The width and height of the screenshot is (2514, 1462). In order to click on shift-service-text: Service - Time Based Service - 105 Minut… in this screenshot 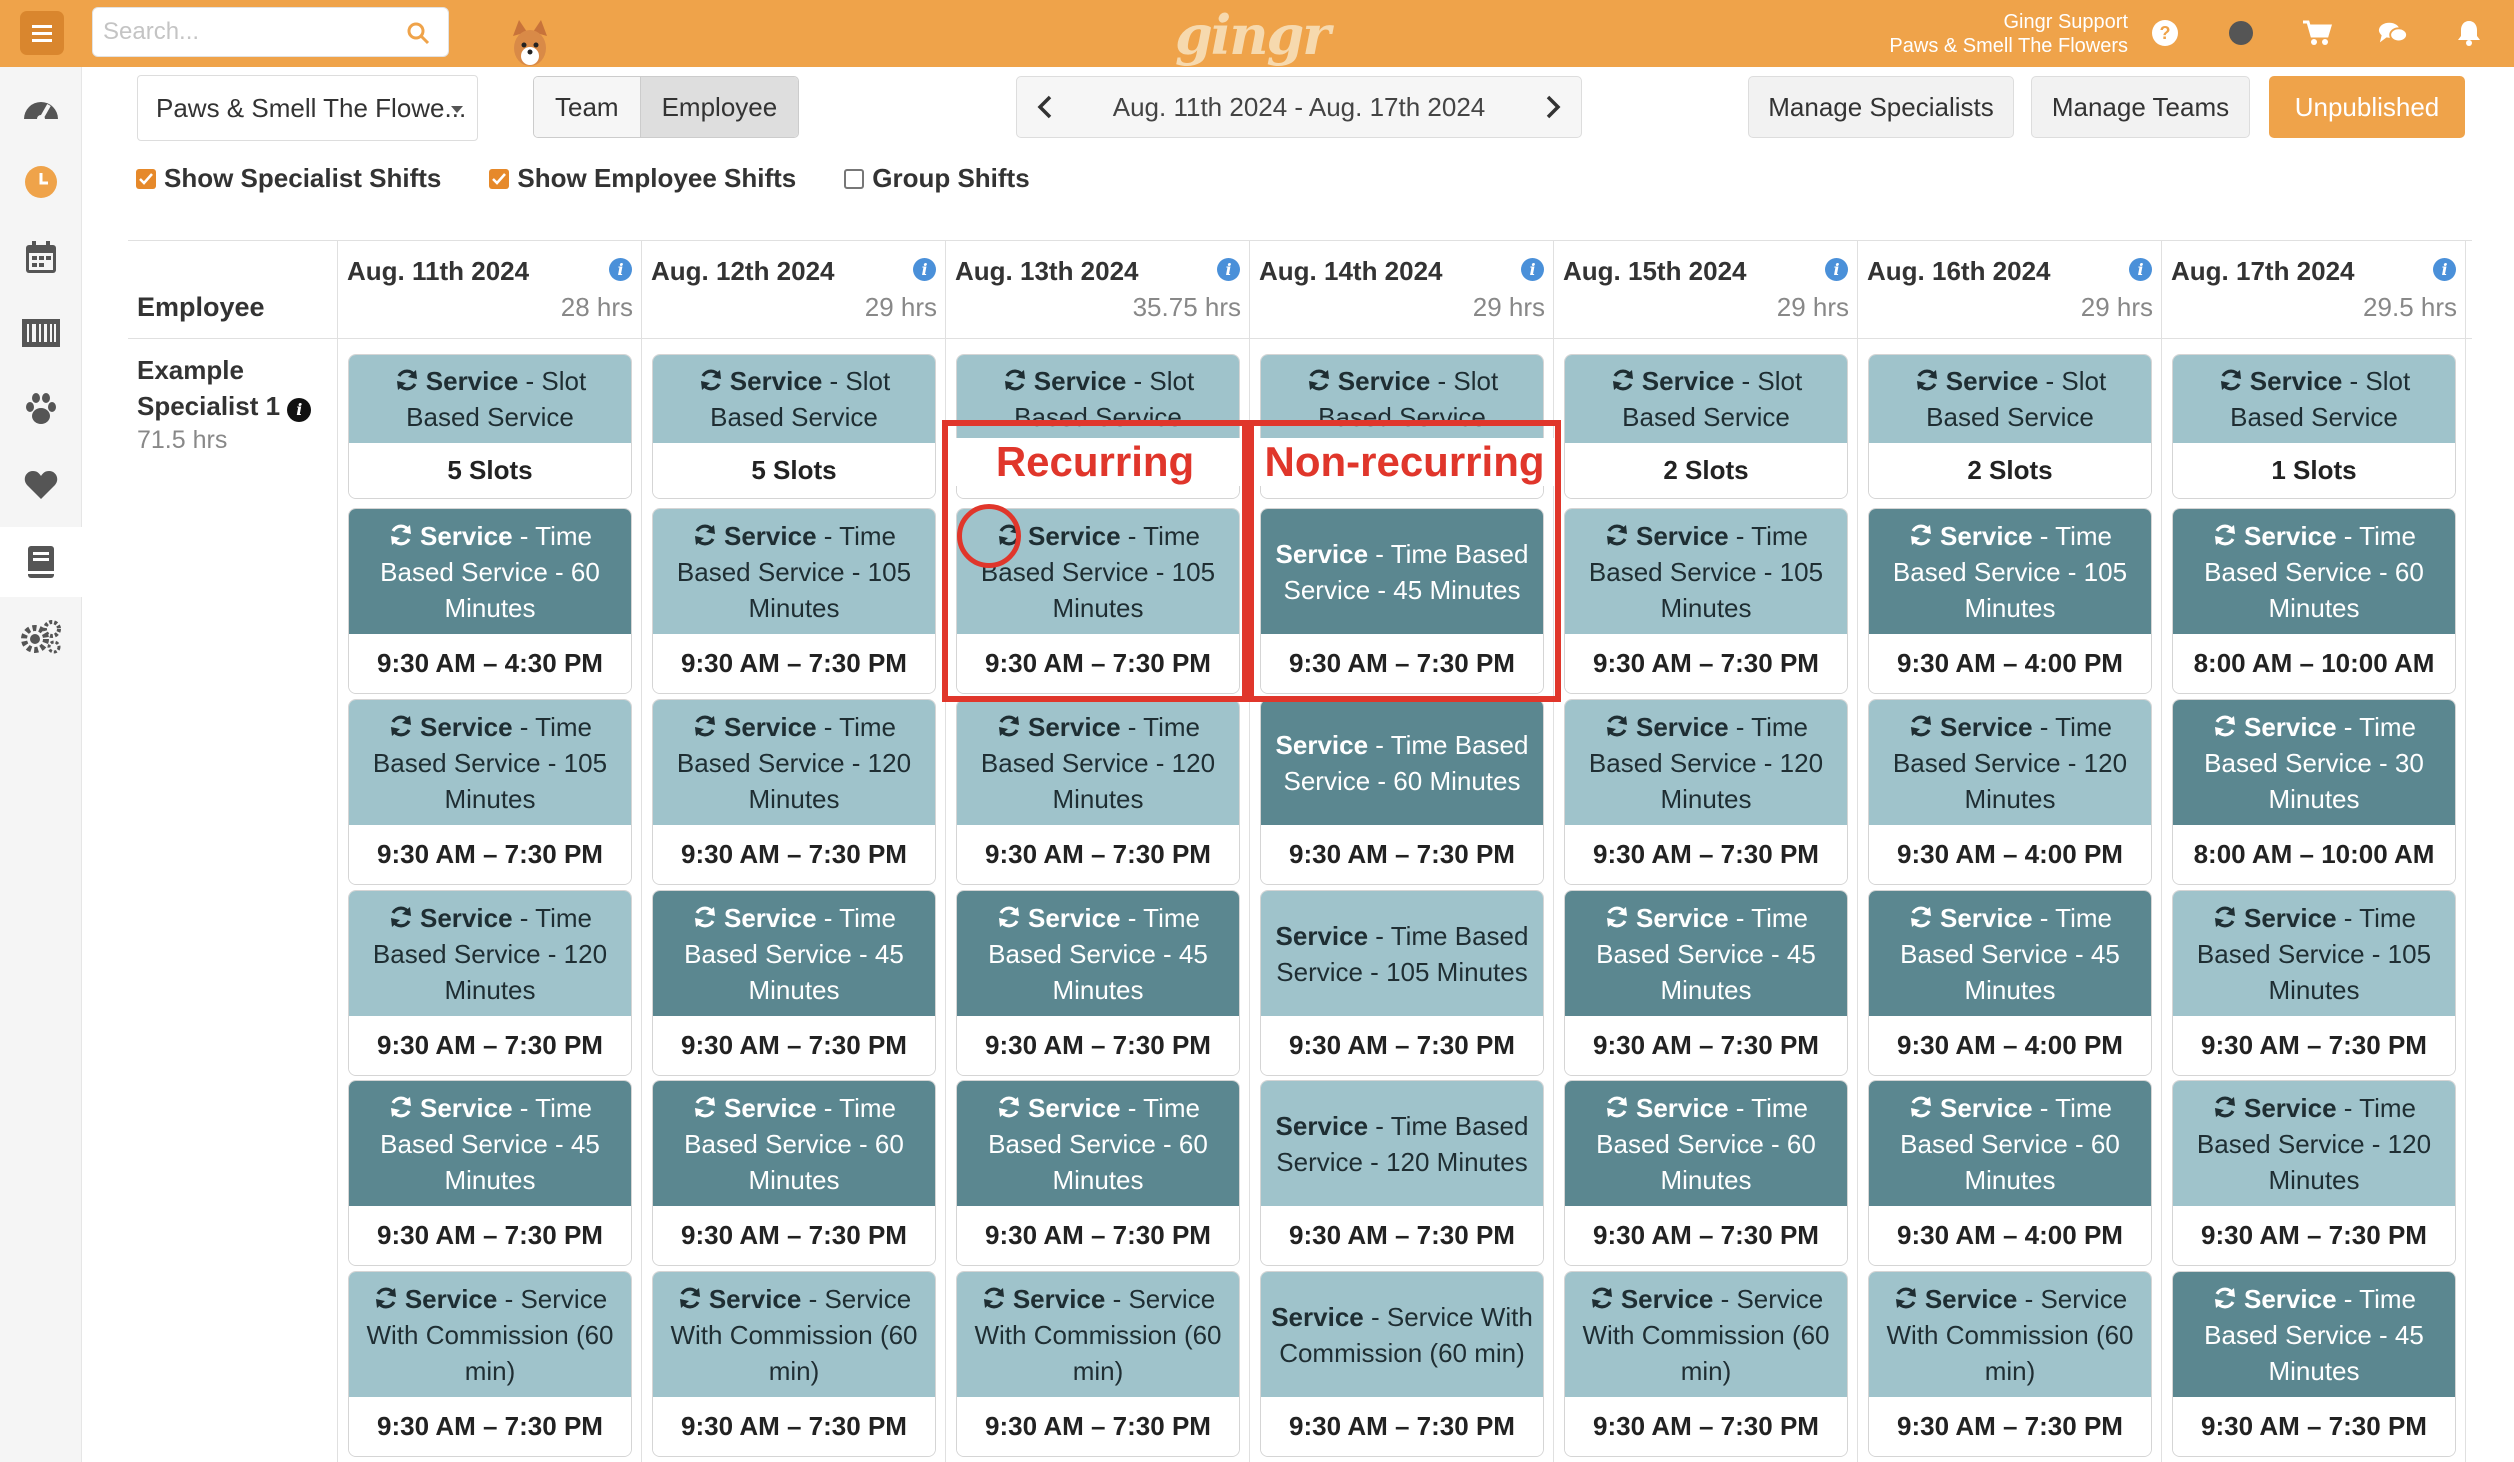, I will do `click(2314, 953)`.